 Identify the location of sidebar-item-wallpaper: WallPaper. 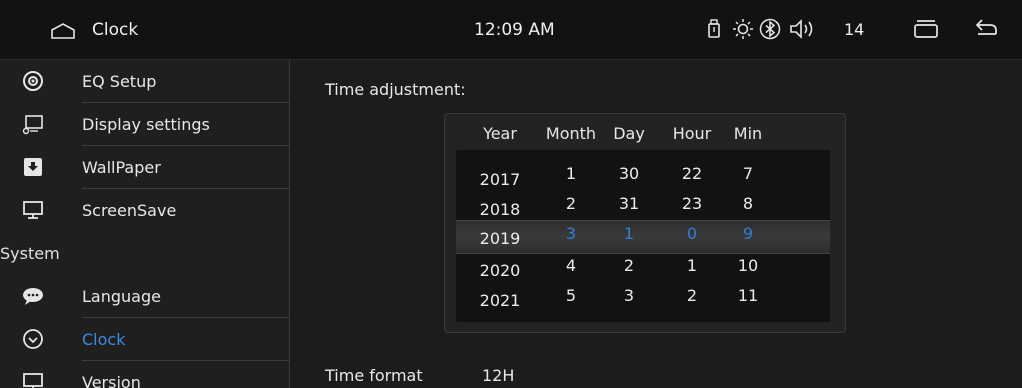
(145, 167).